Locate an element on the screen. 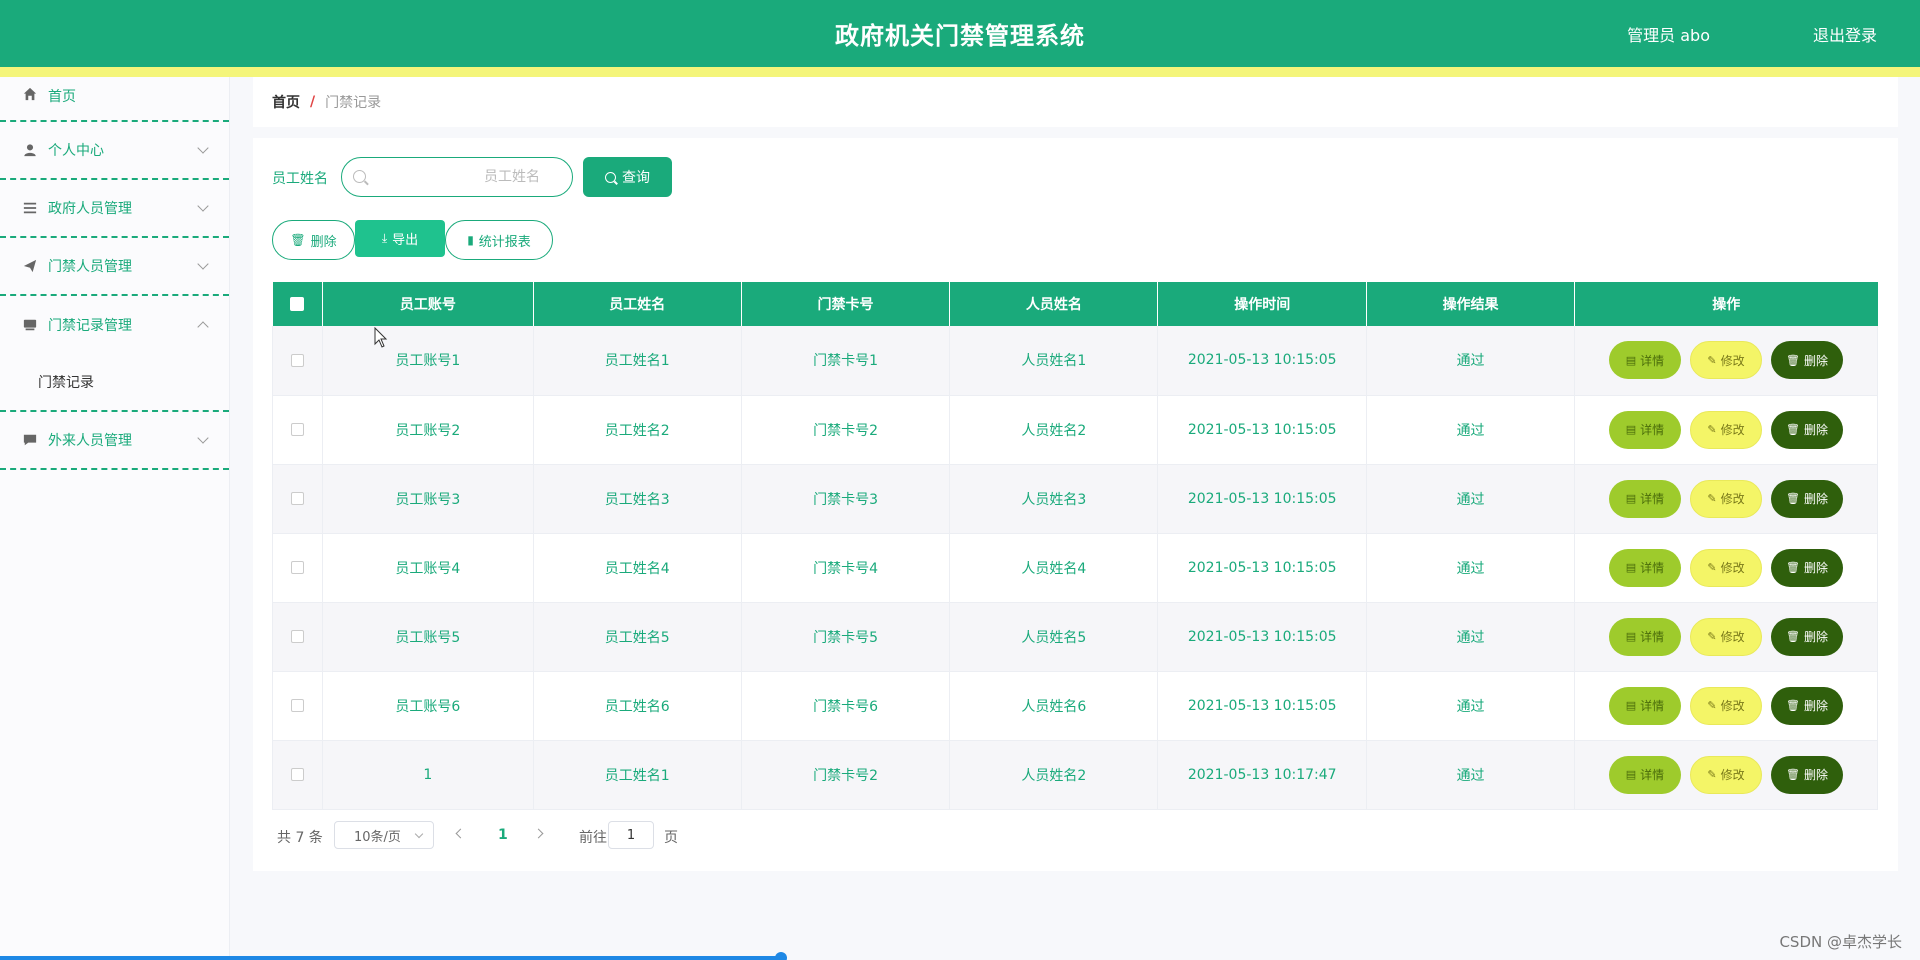 Image resolution: width=1920 pixels, height=960 pixels. query-button: 查询 is located at coordinates (627, 177).